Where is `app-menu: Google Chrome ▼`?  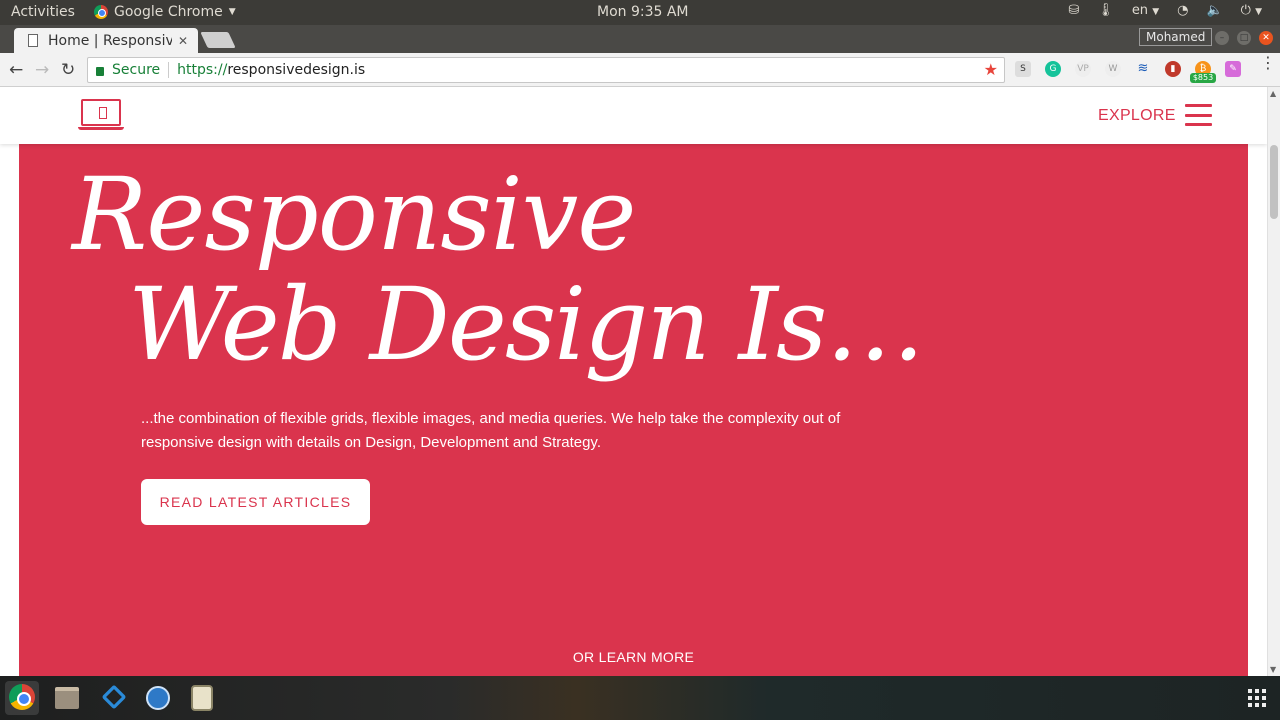 app-menu: Google Chrome ▼ is located at coordinates (165, 12).